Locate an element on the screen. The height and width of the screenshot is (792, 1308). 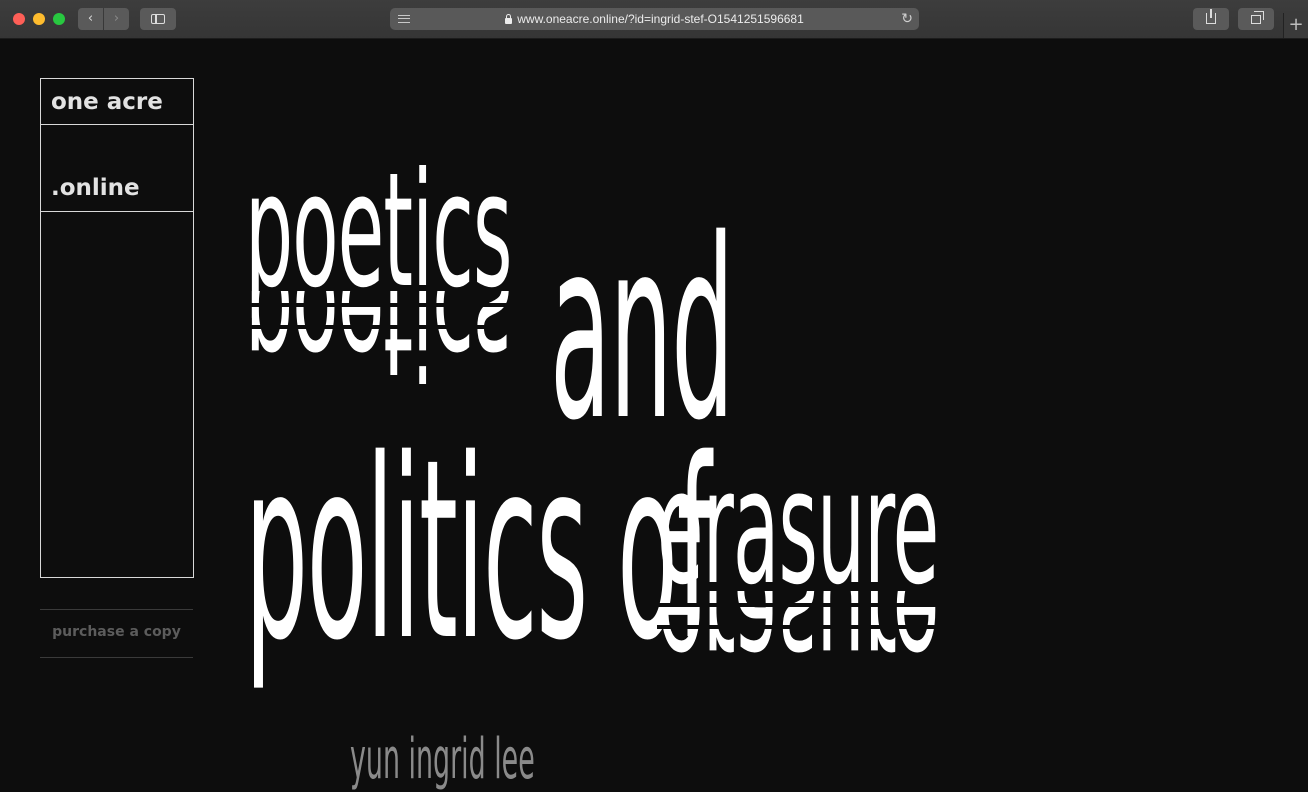
lock-icon is located at coordinates (509, 19).